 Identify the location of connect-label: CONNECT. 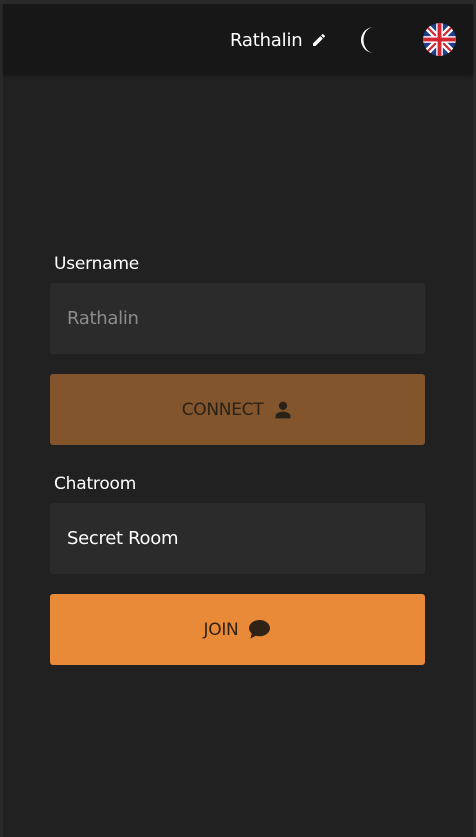
(222, 409).